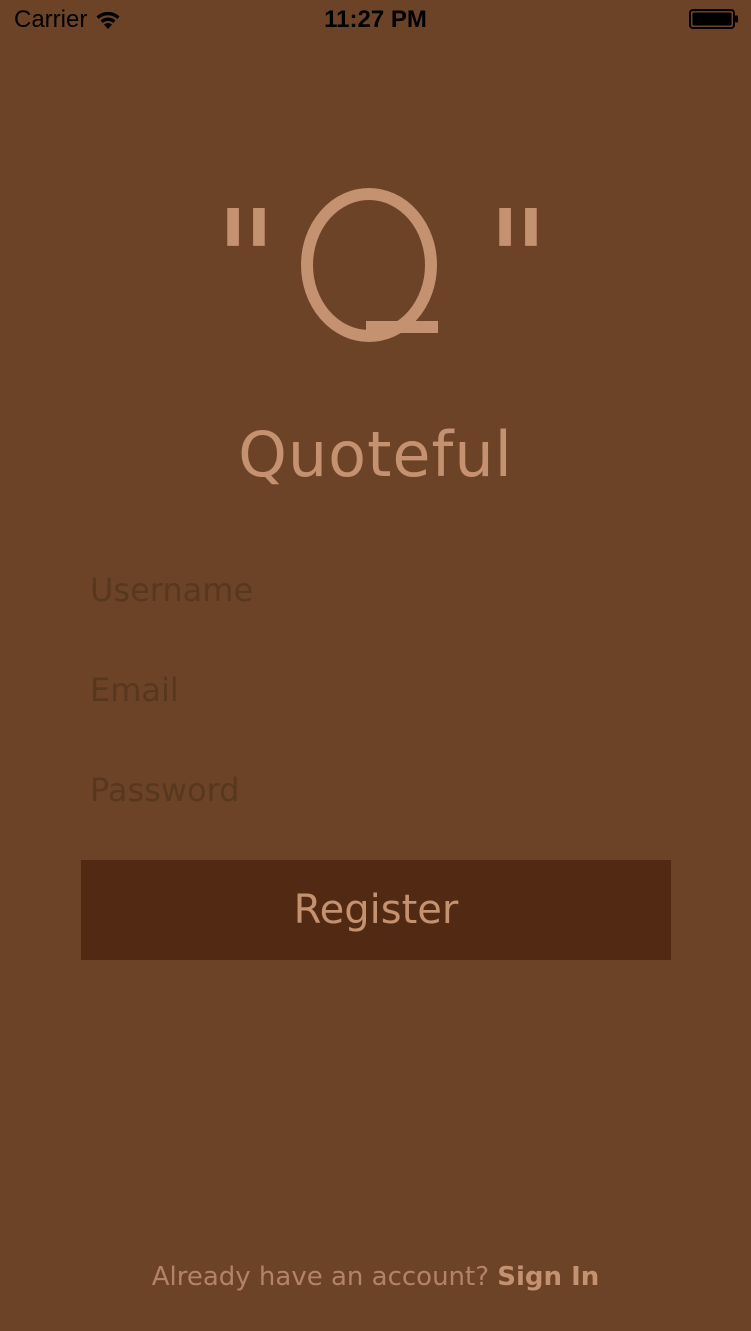 This screenshot has height=1331, width=751. I want to click on signin-prompt-text: Already have an account?, so click(320, 1277).